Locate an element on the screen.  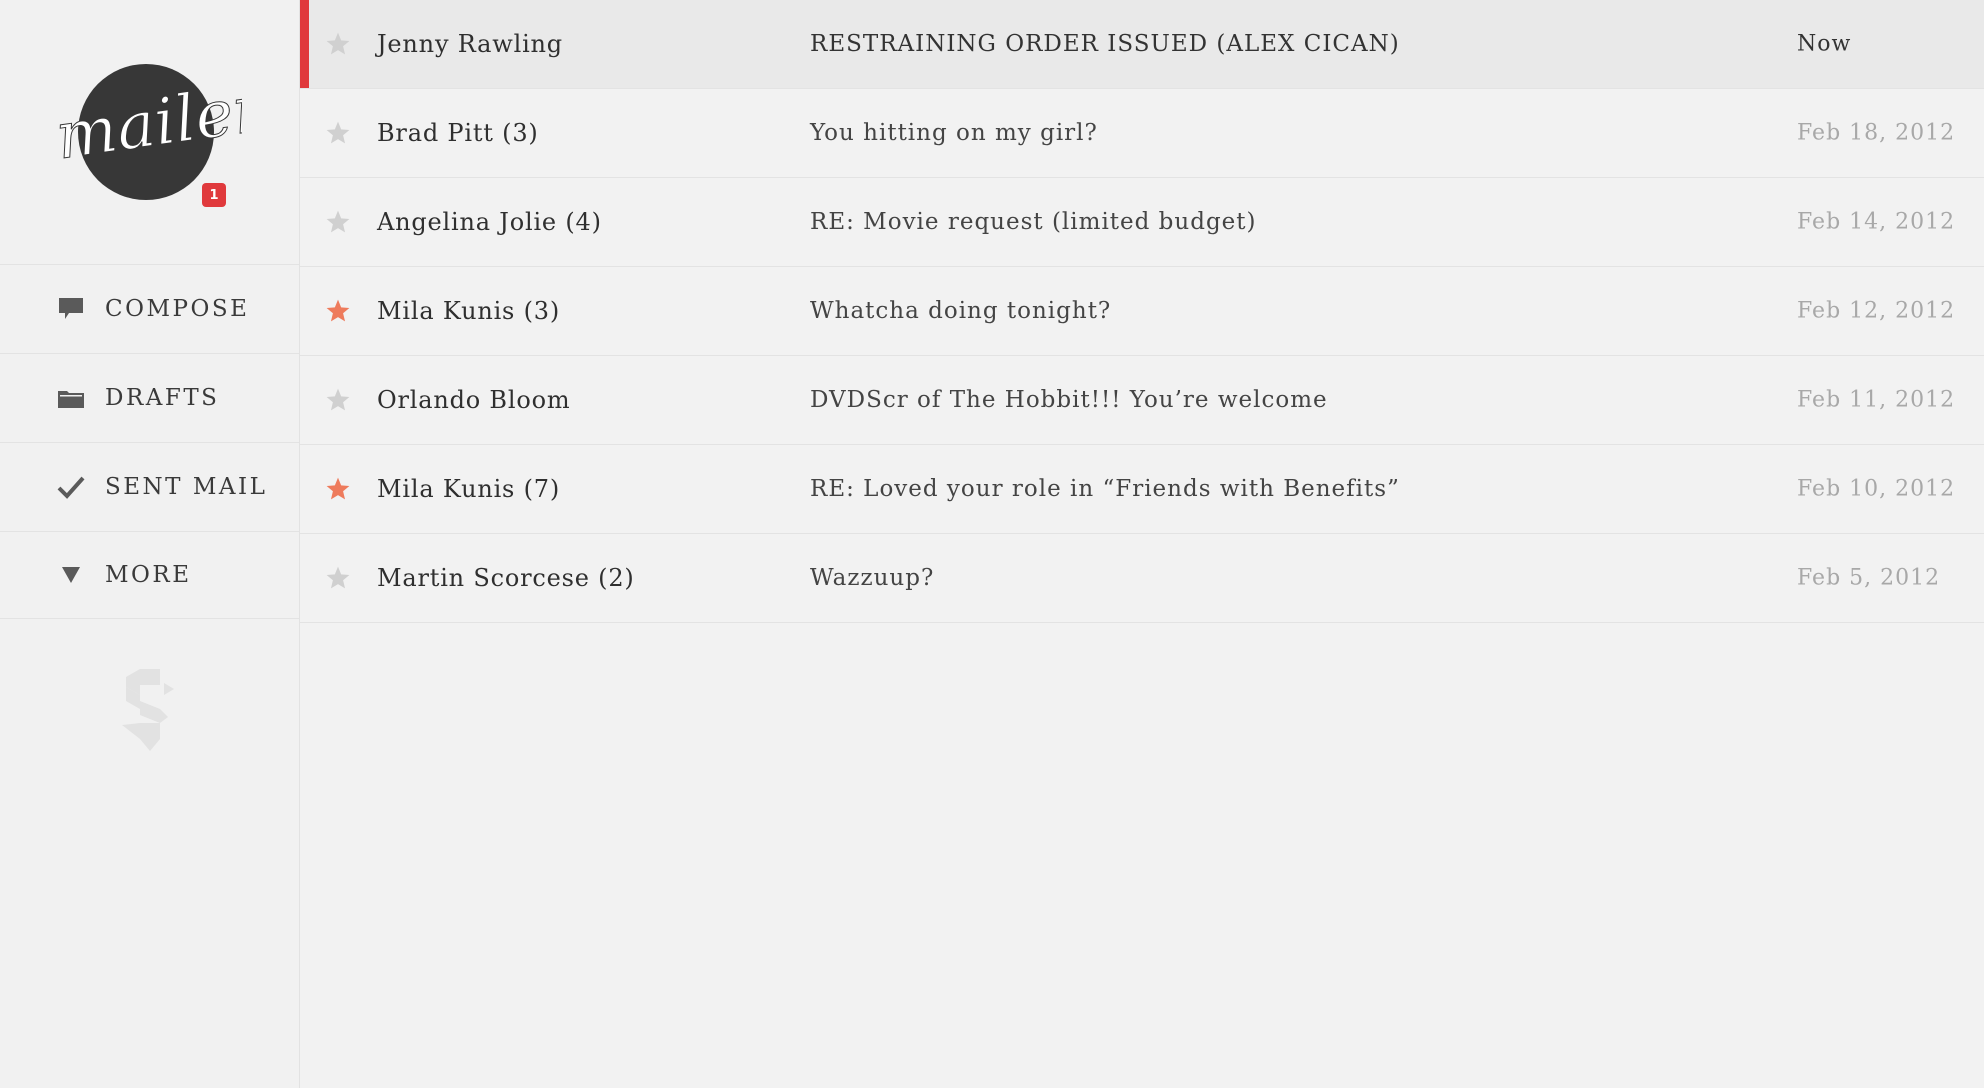
message-date: Feb 18, 2012 is located at coordinates (1876, 133).